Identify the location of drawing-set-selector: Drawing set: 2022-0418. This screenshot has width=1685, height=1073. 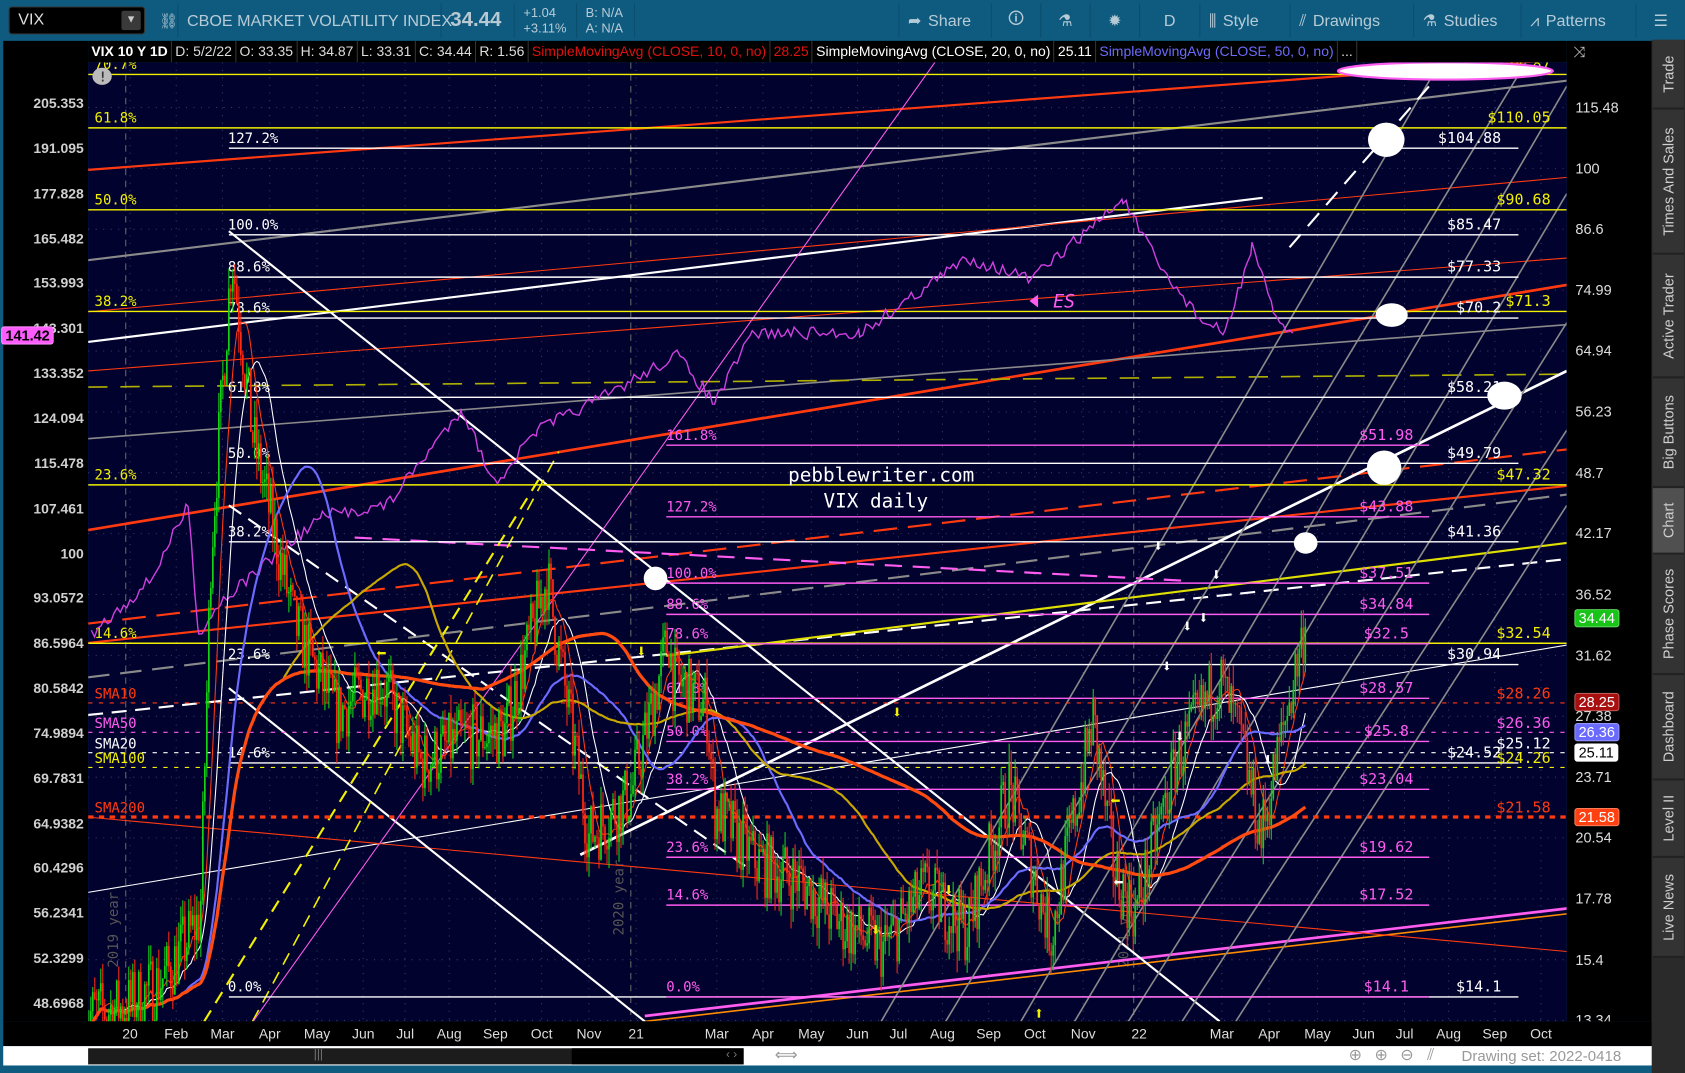
(1541, 1055).